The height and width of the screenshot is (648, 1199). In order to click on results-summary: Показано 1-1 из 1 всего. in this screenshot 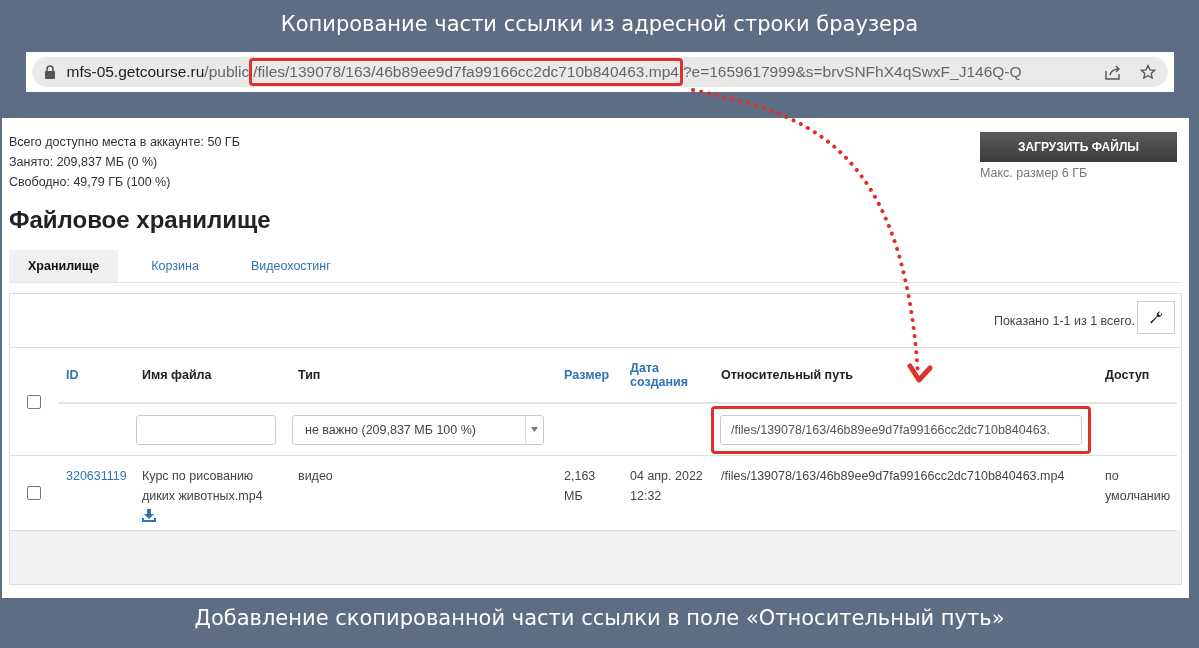, I will do `click(1064, 320)`.